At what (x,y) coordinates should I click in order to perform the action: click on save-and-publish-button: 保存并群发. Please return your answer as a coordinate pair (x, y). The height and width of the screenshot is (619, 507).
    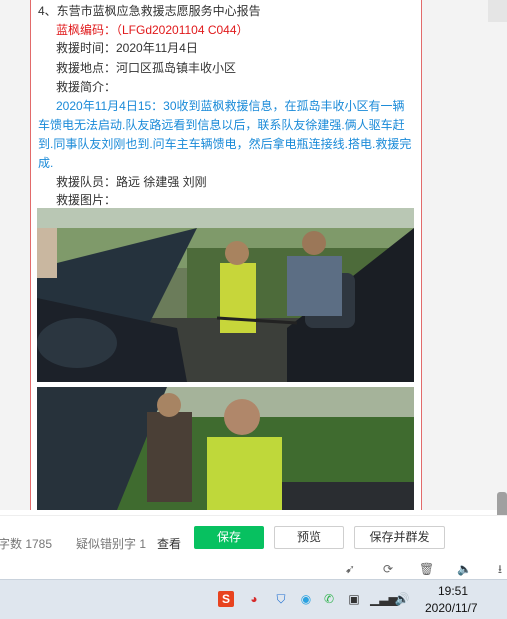
    Looking at the image, I should click on (399, 537).